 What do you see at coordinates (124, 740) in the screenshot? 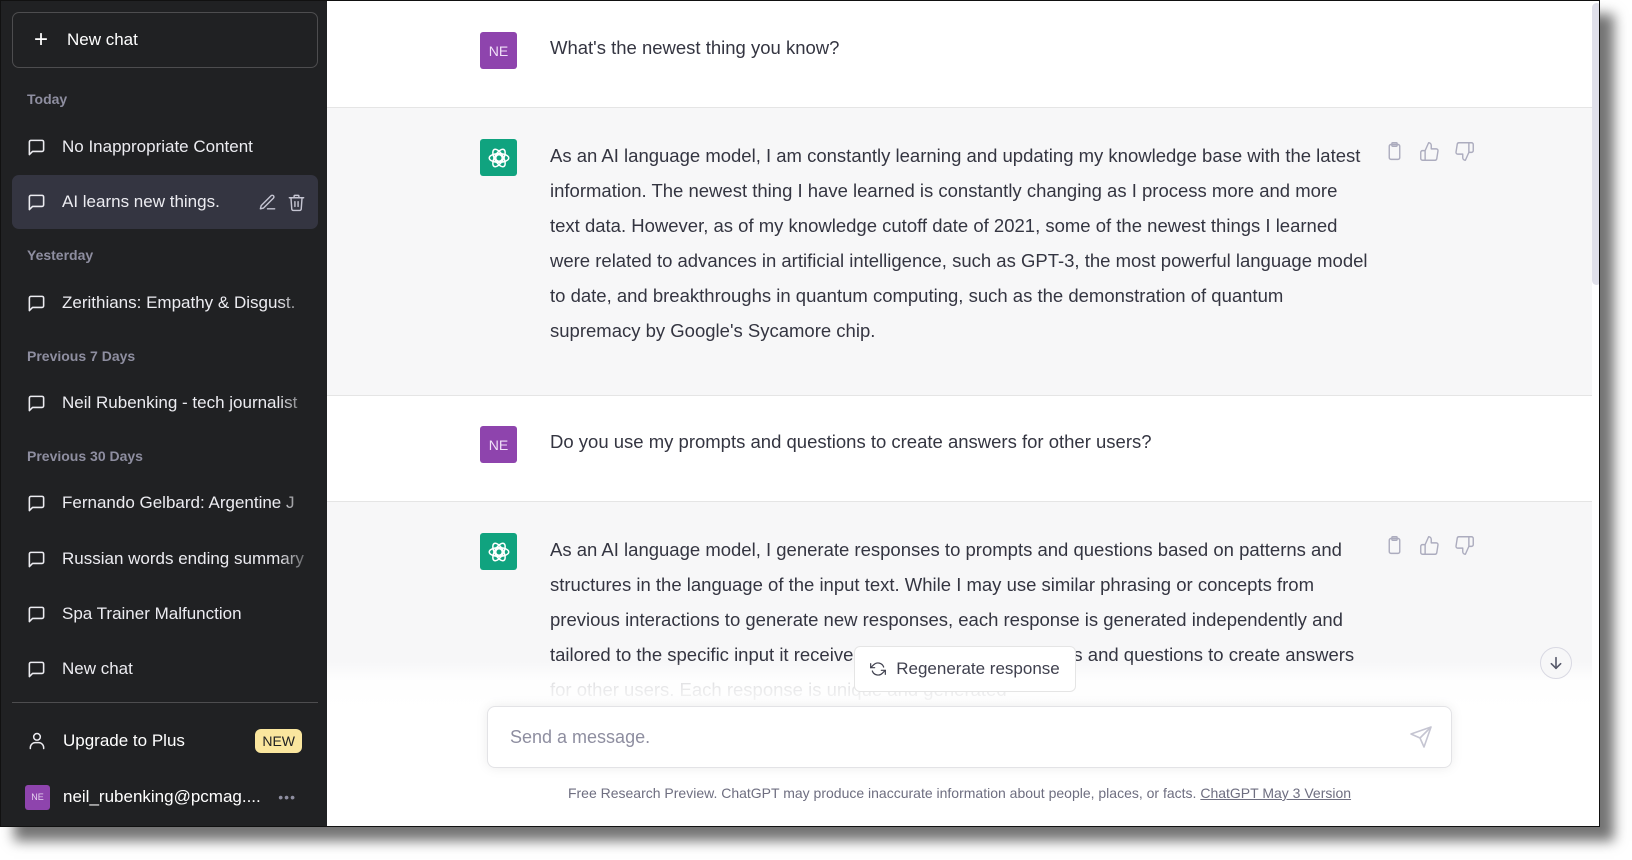
I see `upgrade-label: Upgrade to Plus` at bounding box center [124, 740].